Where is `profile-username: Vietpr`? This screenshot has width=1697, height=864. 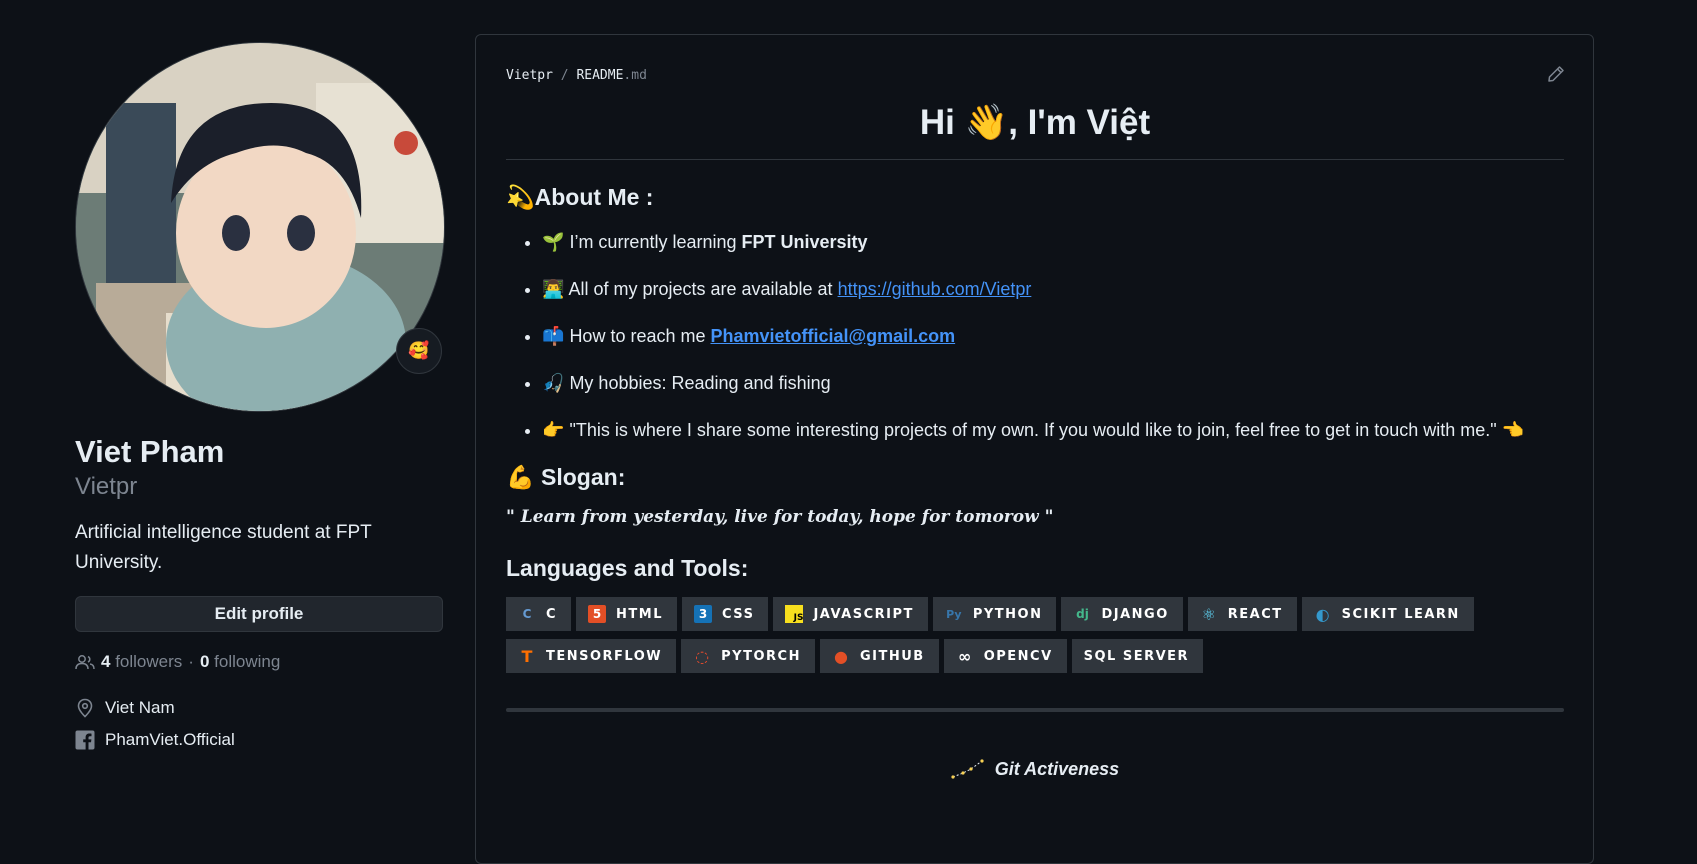 profile-username: Vietpr is located at coordinates (106, 486).